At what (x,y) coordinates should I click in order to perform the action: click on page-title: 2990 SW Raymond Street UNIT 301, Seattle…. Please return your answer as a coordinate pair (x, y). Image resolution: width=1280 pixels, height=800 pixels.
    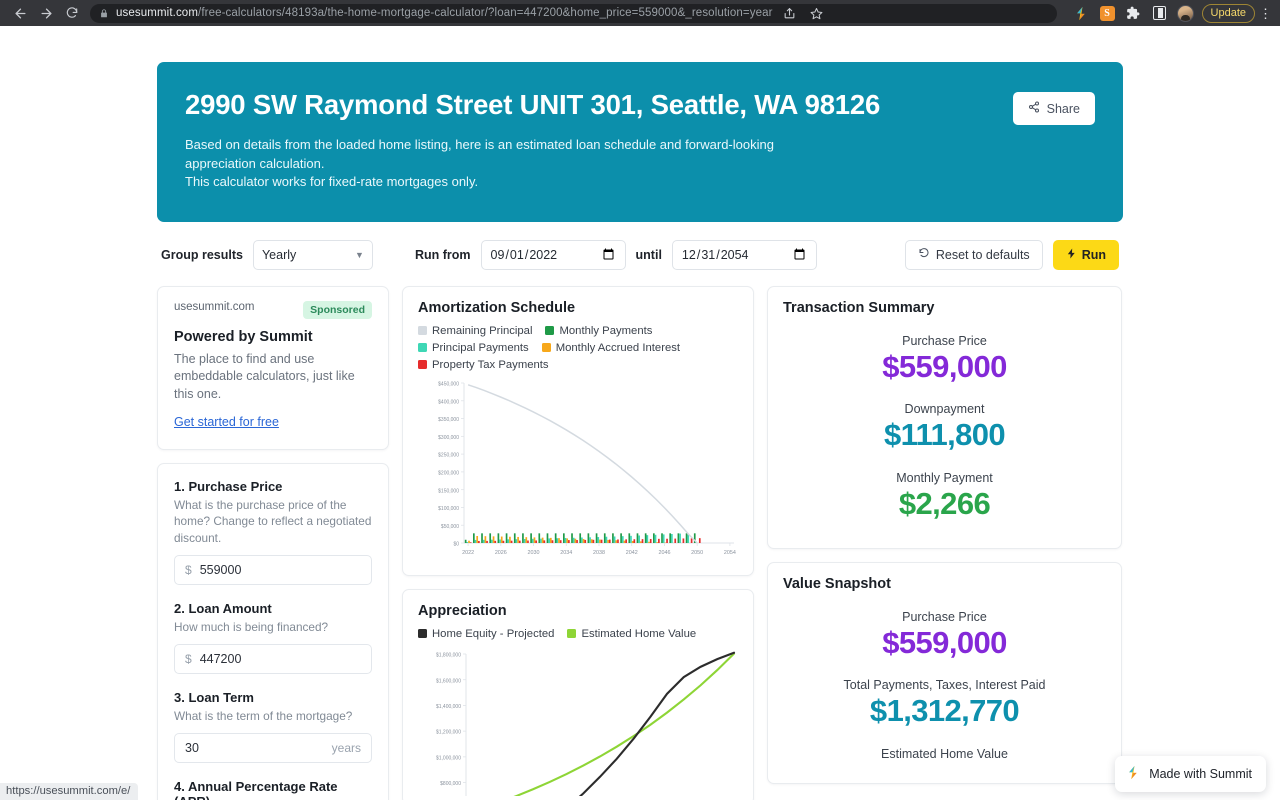
    Looking at the image, I should click on (533, 104).